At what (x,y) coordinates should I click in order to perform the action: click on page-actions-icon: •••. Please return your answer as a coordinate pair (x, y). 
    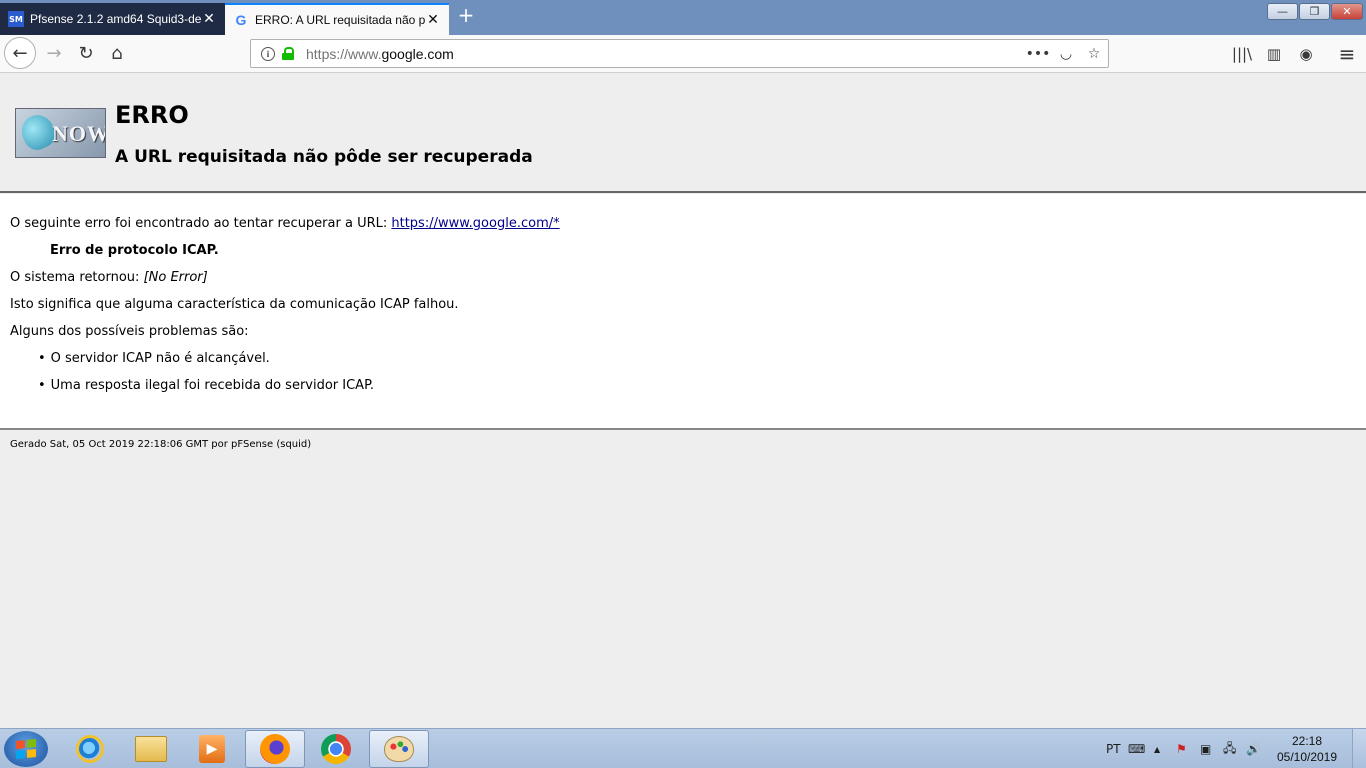
    Looking at the image, I should click on (1038, 54).